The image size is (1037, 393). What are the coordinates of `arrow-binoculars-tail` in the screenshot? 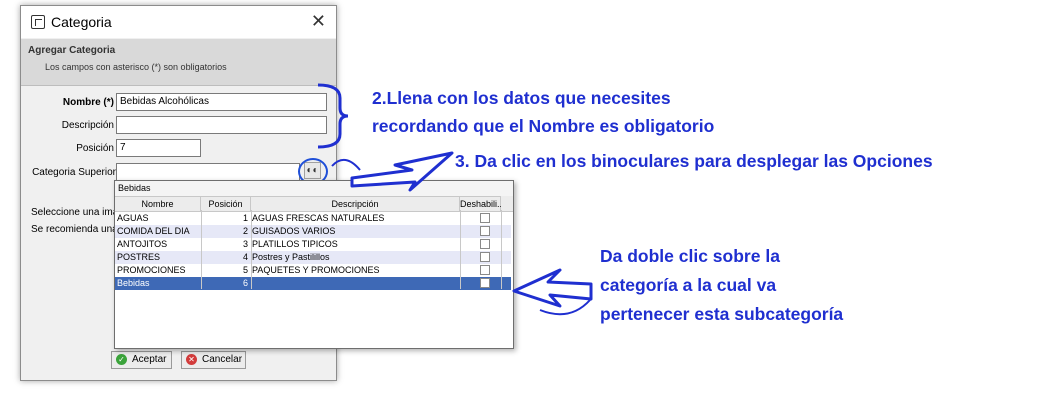 It's located at (346, 165).